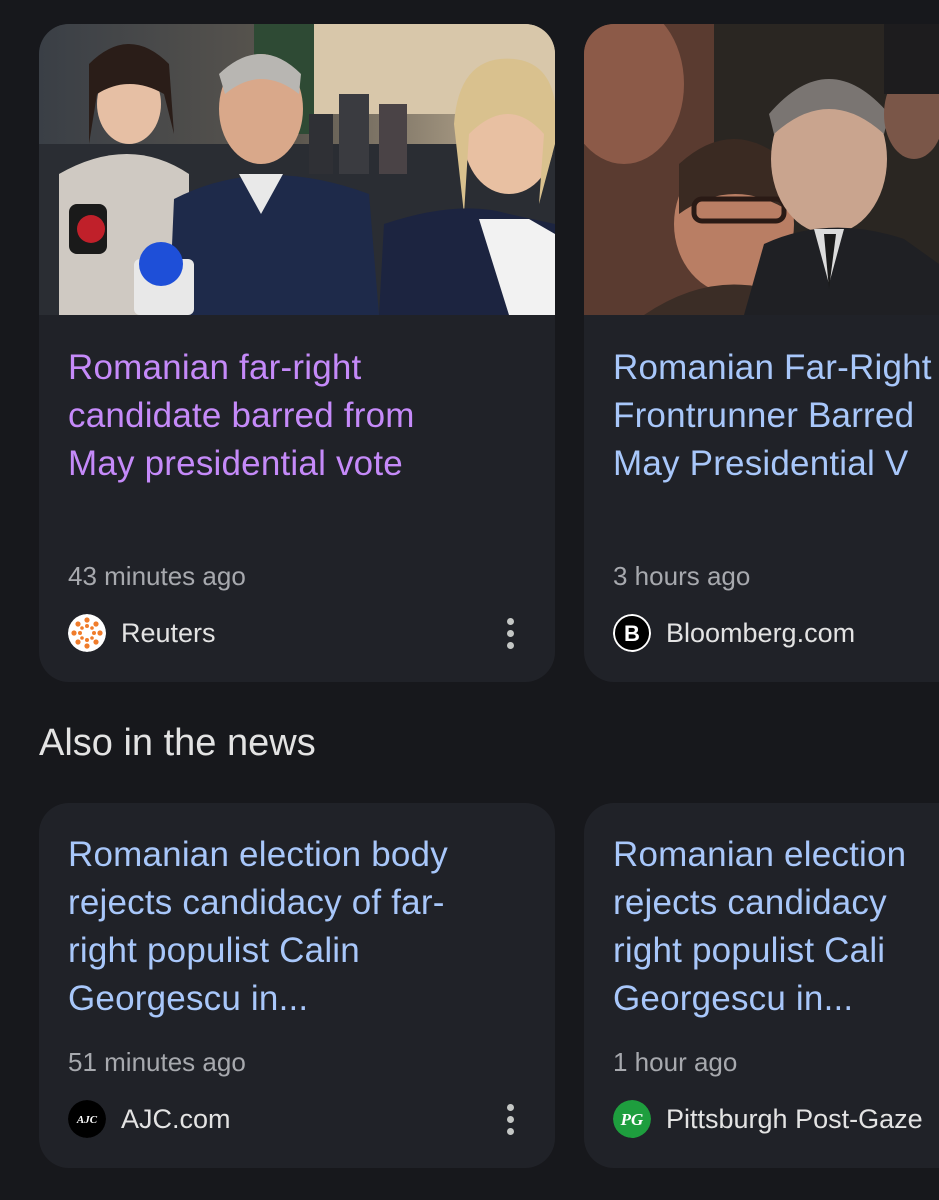  I want to click on headline-line: right populist Cali, so click(749, 950).